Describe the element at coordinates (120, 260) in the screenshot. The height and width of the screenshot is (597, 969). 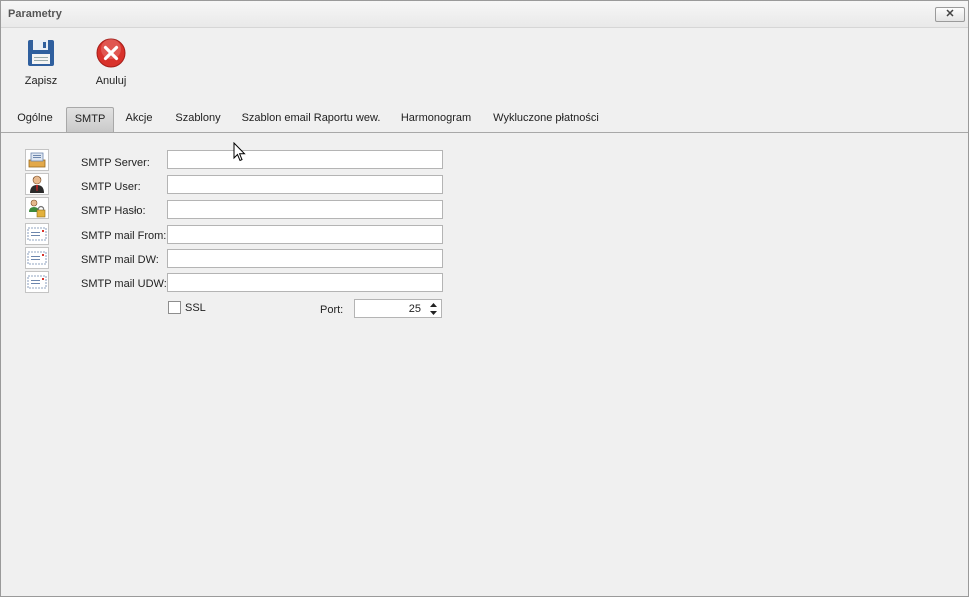
I see `smtp-mail-dw-label: SMTP mail DW:` at that location.